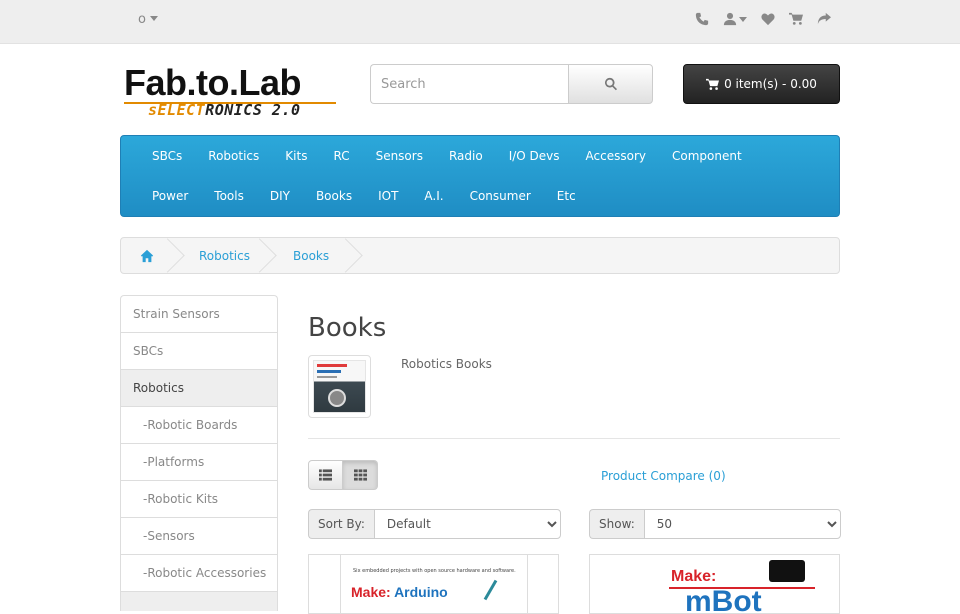 The image size is (960, 614). Describe the element at coordinates (341, 156) in the screenshot. I see `menu-item-rc: RC` at that location.